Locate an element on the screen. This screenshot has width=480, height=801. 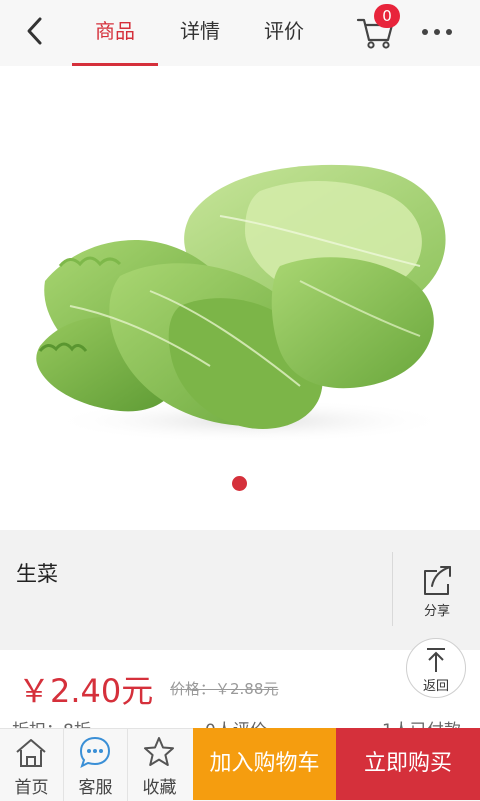
nav-home-label: 首页 is located at coordinates (31, 788).